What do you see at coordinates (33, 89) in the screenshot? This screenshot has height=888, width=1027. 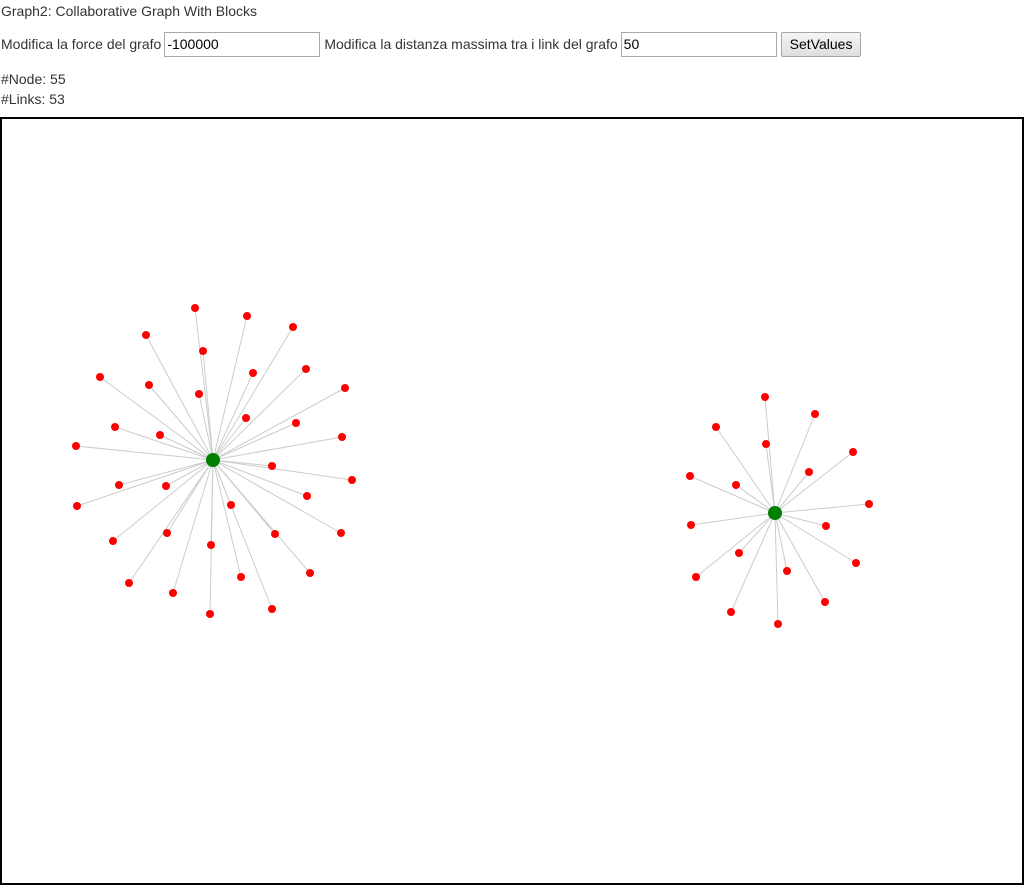 I see `graph-stats: #Node: 55 #Links: 53` at bounding box center [33, 89].